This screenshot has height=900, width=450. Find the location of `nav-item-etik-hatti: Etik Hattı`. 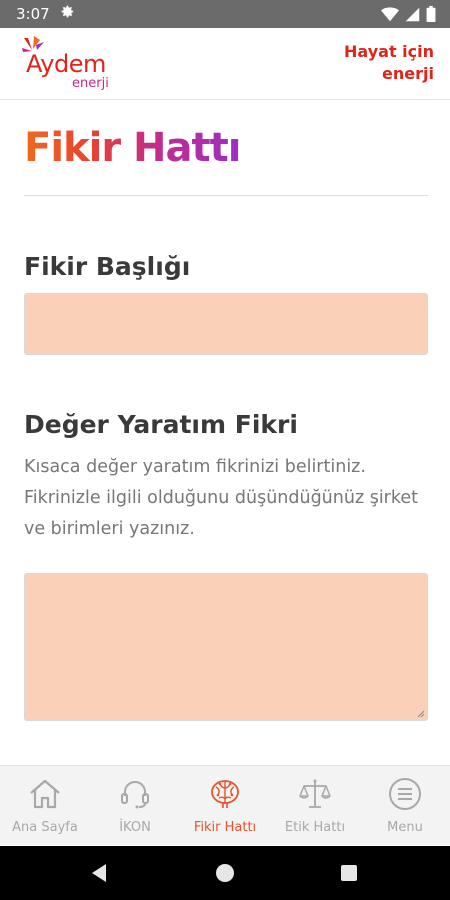

nav-item-etik-hatti: Etik Hattı is located at coordinates (315, 806).